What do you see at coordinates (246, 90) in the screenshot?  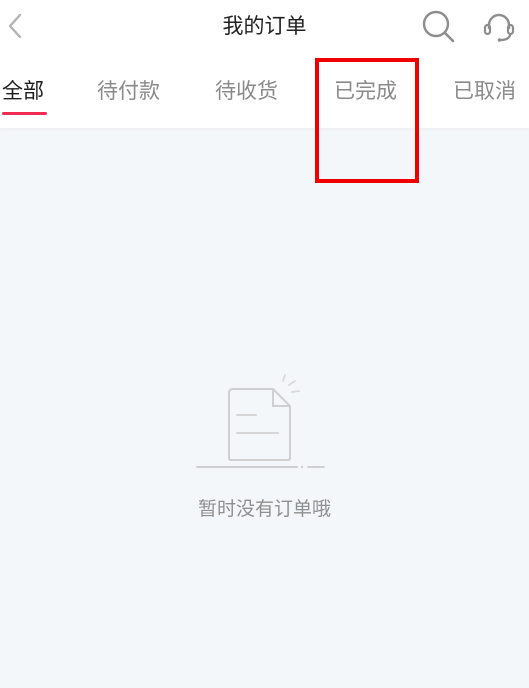 I see `tab-pending-delivery: 待收货` at bounding box center [246, 90].